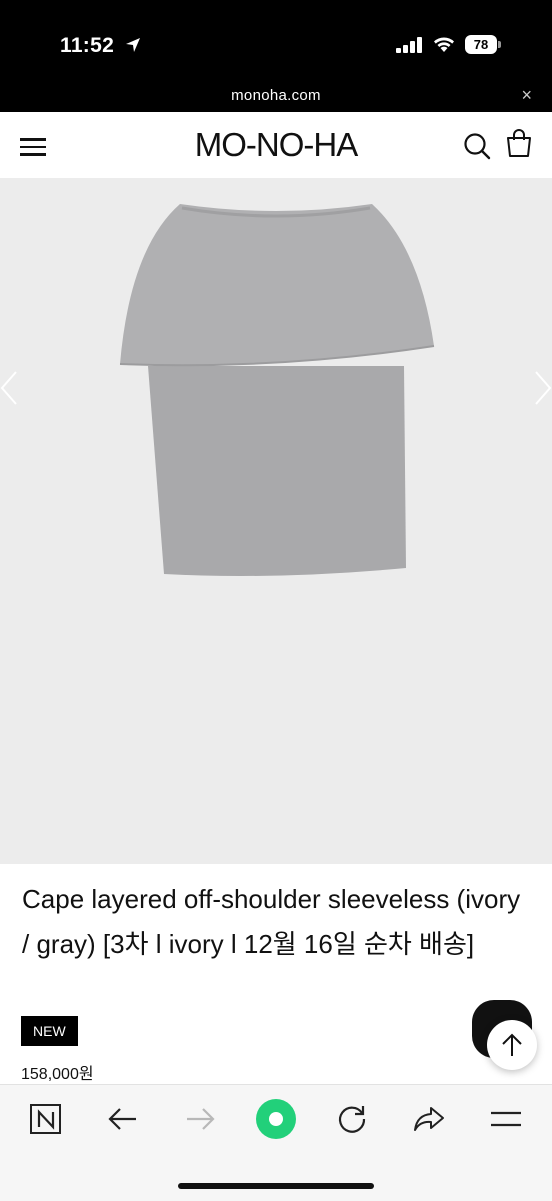  I want to click on location-arrow-icon, so click(133, 45).